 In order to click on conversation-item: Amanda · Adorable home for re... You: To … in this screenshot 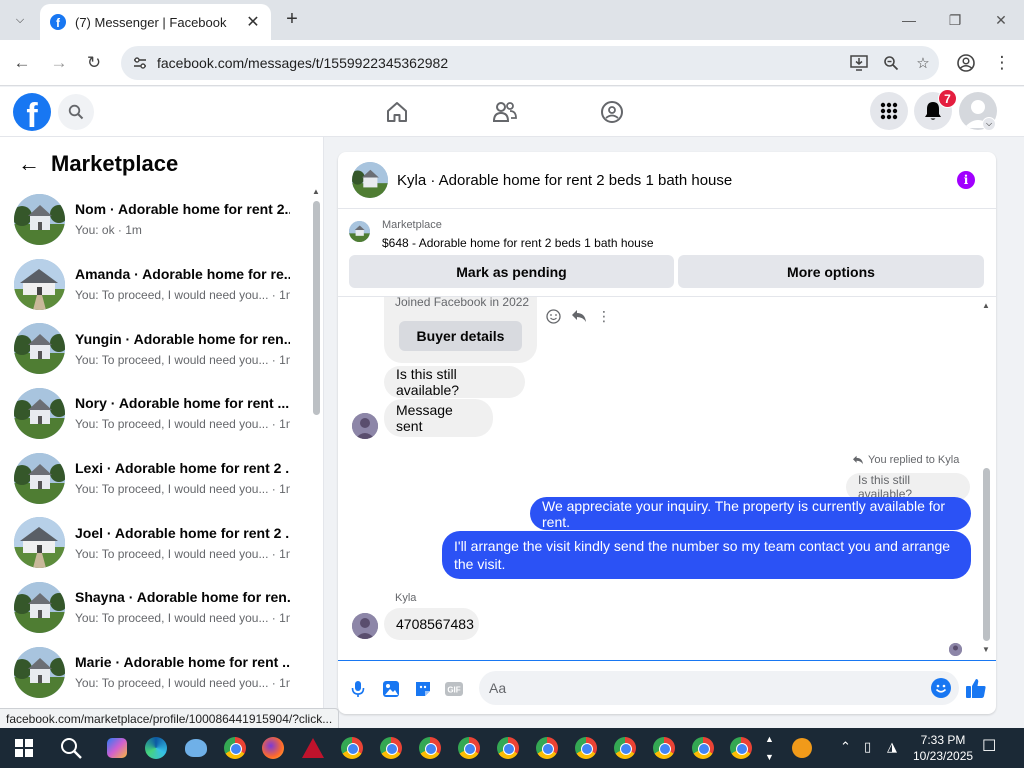, I will do `click(155, 284)`.